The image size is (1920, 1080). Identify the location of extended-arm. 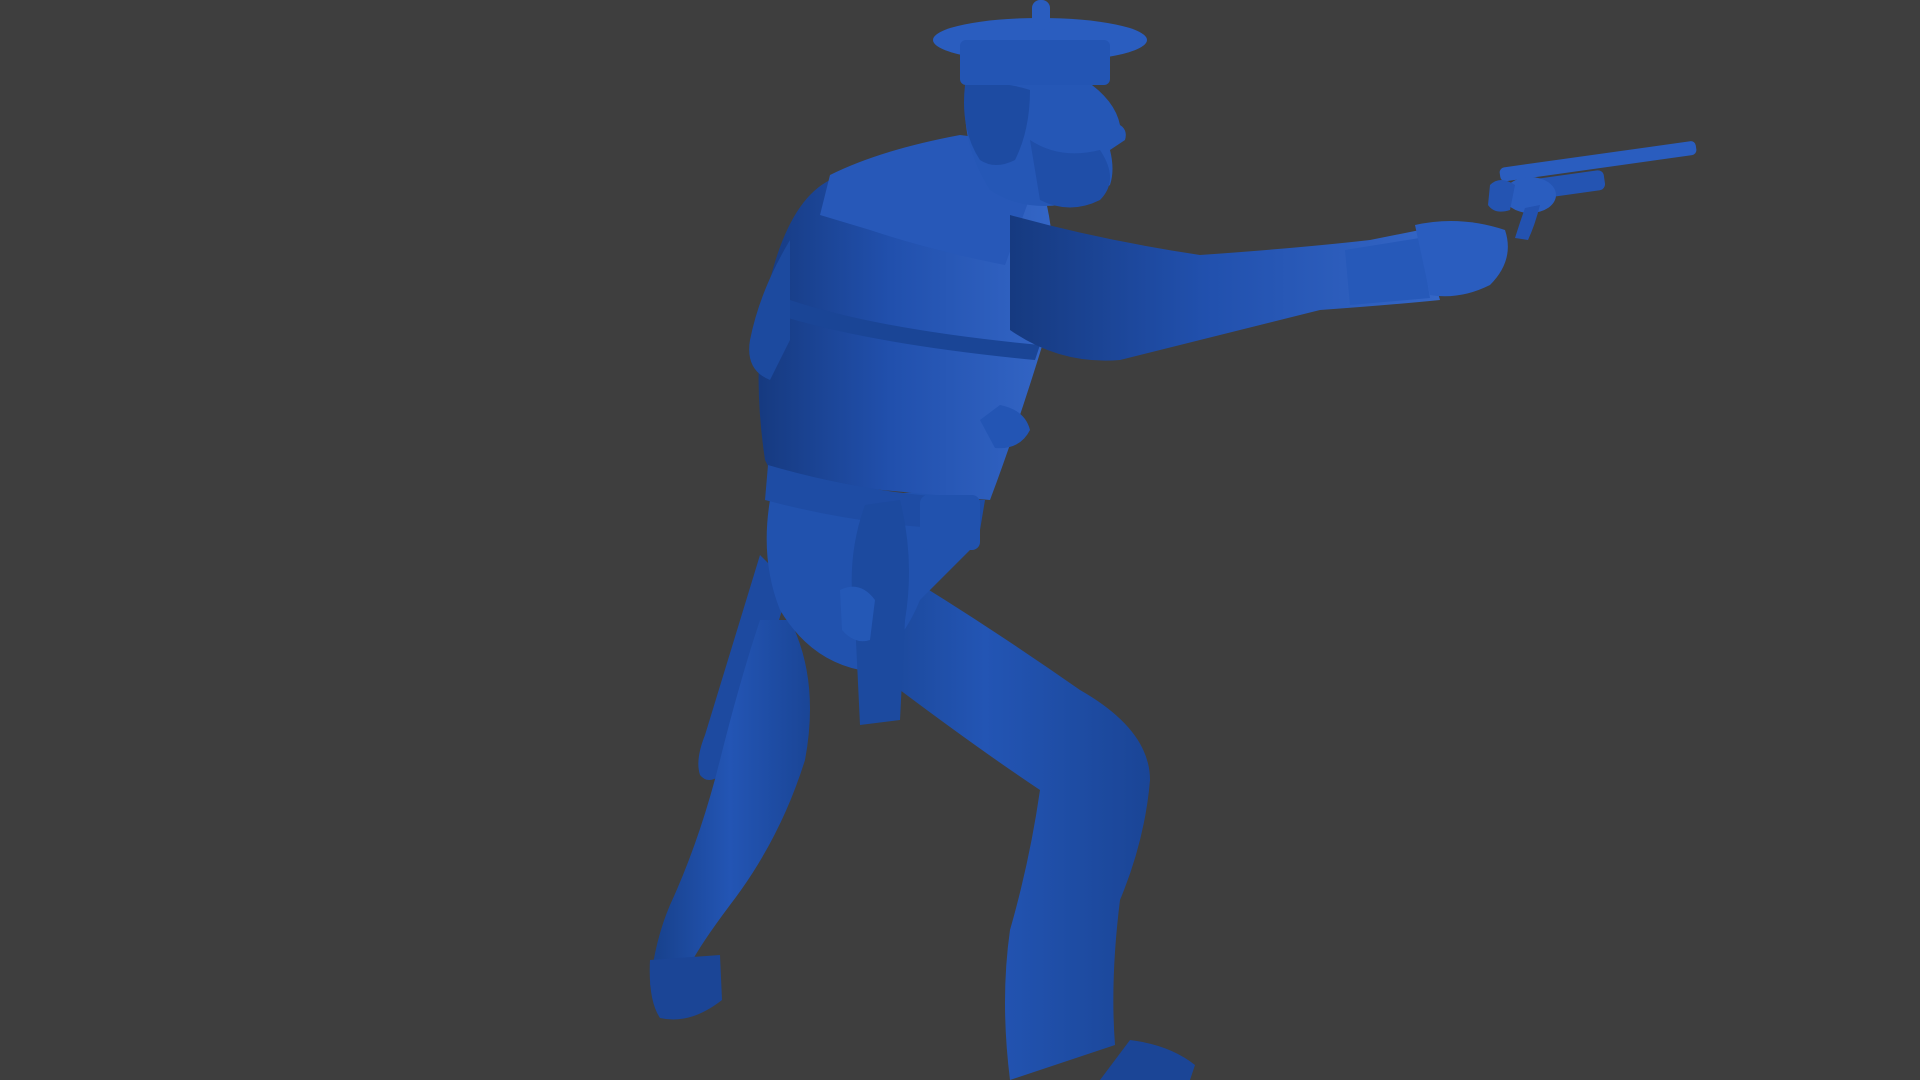
(1259, 288).